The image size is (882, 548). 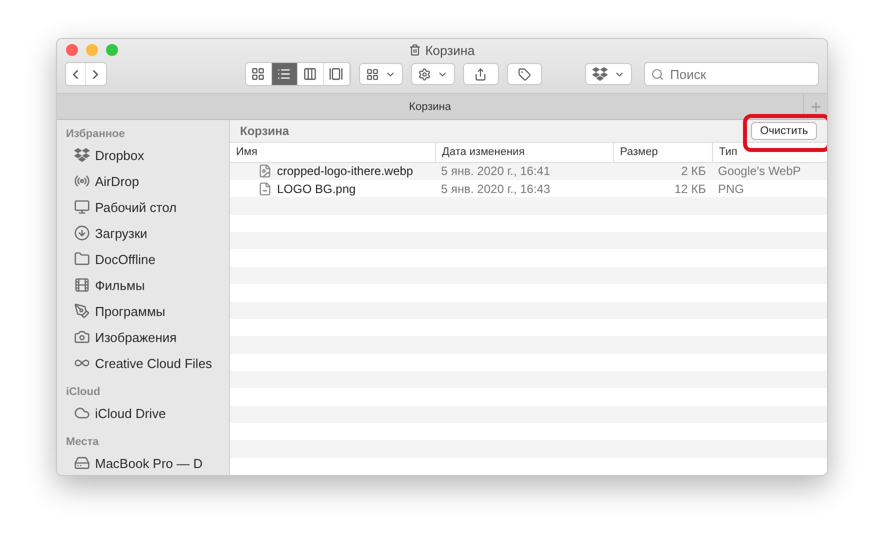 I want to click on columns-icon, so click(x=310, y=74).